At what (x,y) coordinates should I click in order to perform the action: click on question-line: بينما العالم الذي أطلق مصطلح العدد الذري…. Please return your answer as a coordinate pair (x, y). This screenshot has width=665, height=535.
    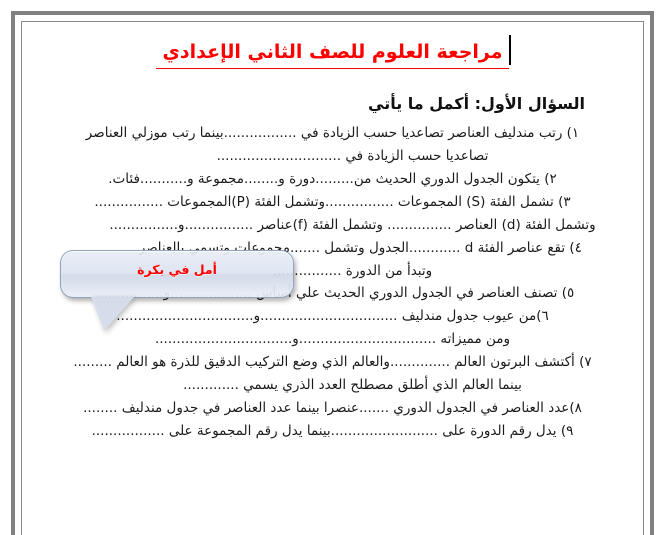
    Looking at the image, I should click on (352, 385).